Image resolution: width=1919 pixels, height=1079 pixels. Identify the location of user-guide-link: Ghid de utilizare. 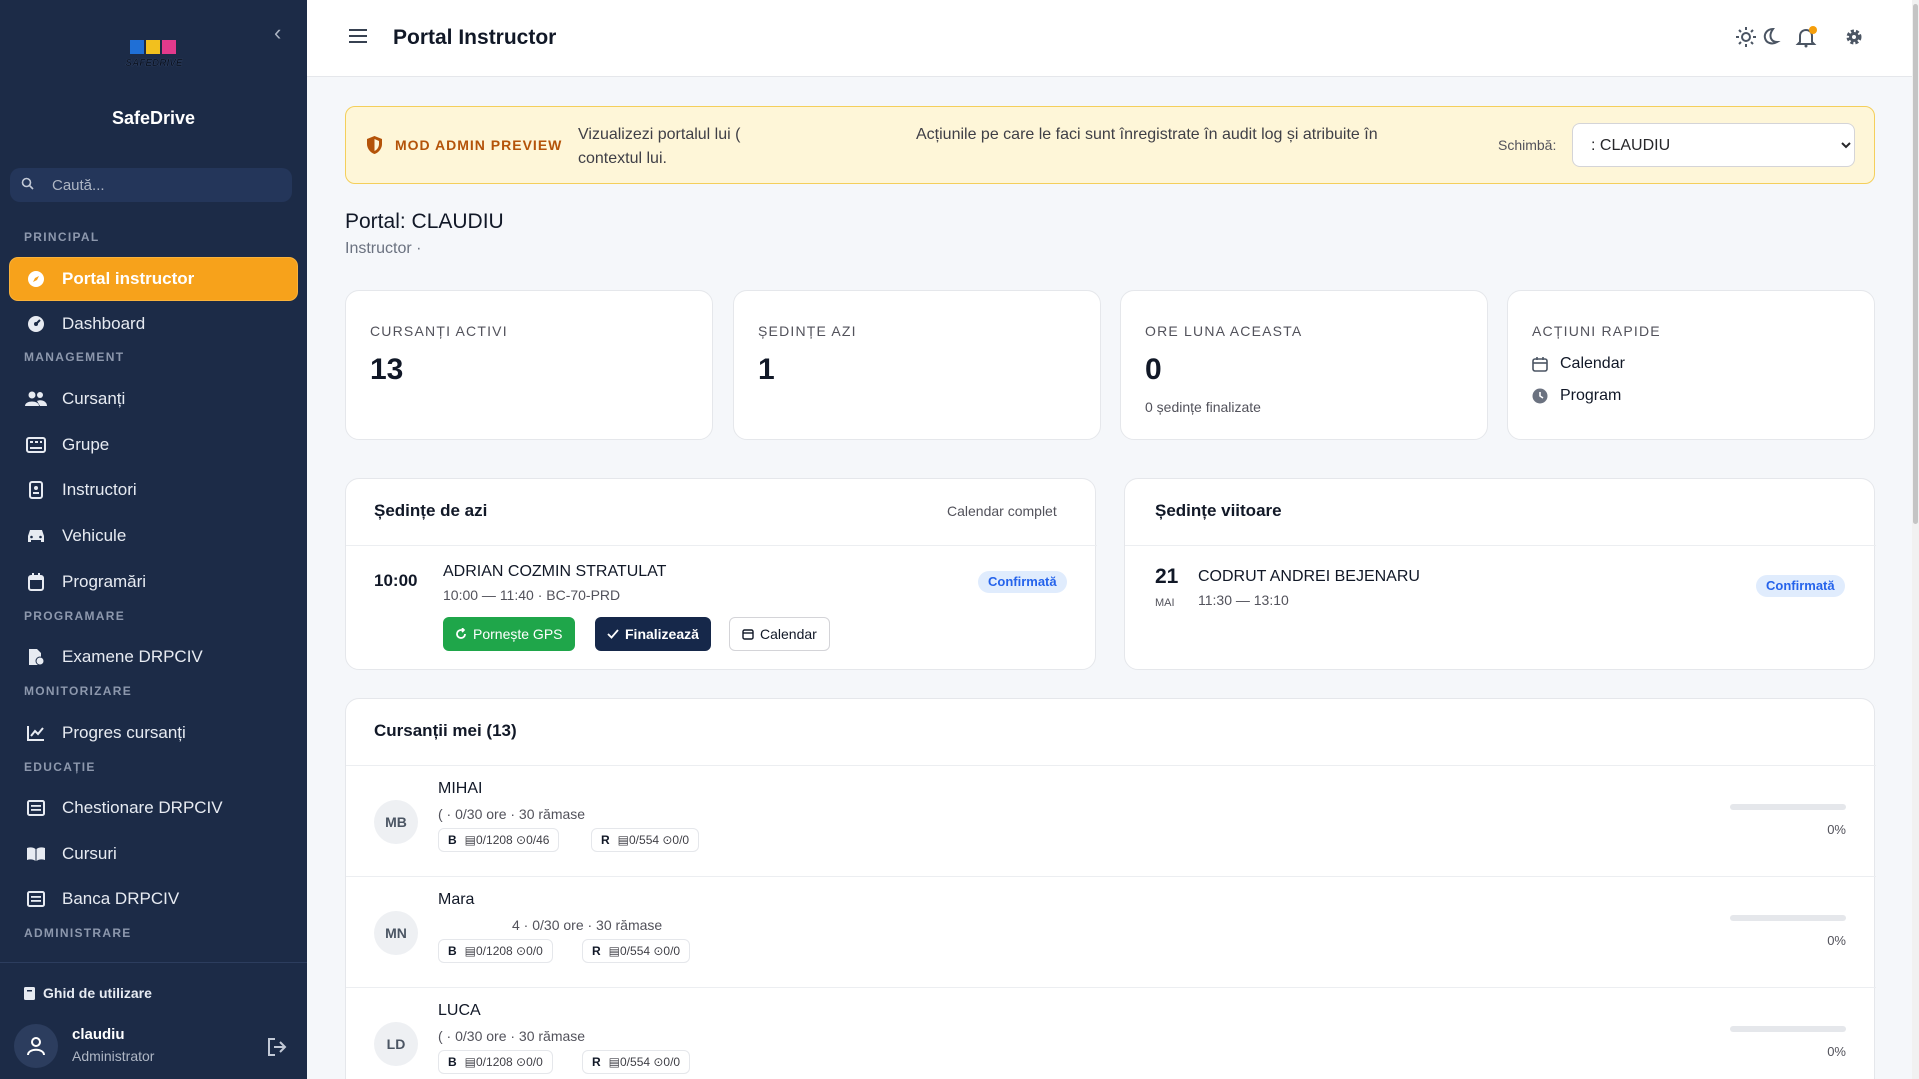
(88, 993).